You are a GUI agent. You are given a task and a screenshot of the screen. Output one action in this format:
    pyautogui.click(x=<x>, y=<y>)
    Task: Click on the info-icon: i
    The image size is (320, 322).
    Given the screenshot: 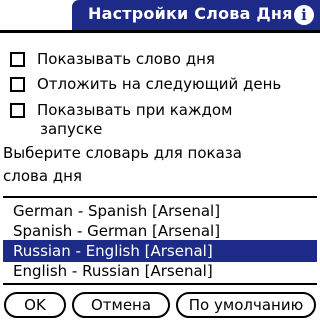 What is the action you would take?
    pyautogui.click(x=304, y=15)
    